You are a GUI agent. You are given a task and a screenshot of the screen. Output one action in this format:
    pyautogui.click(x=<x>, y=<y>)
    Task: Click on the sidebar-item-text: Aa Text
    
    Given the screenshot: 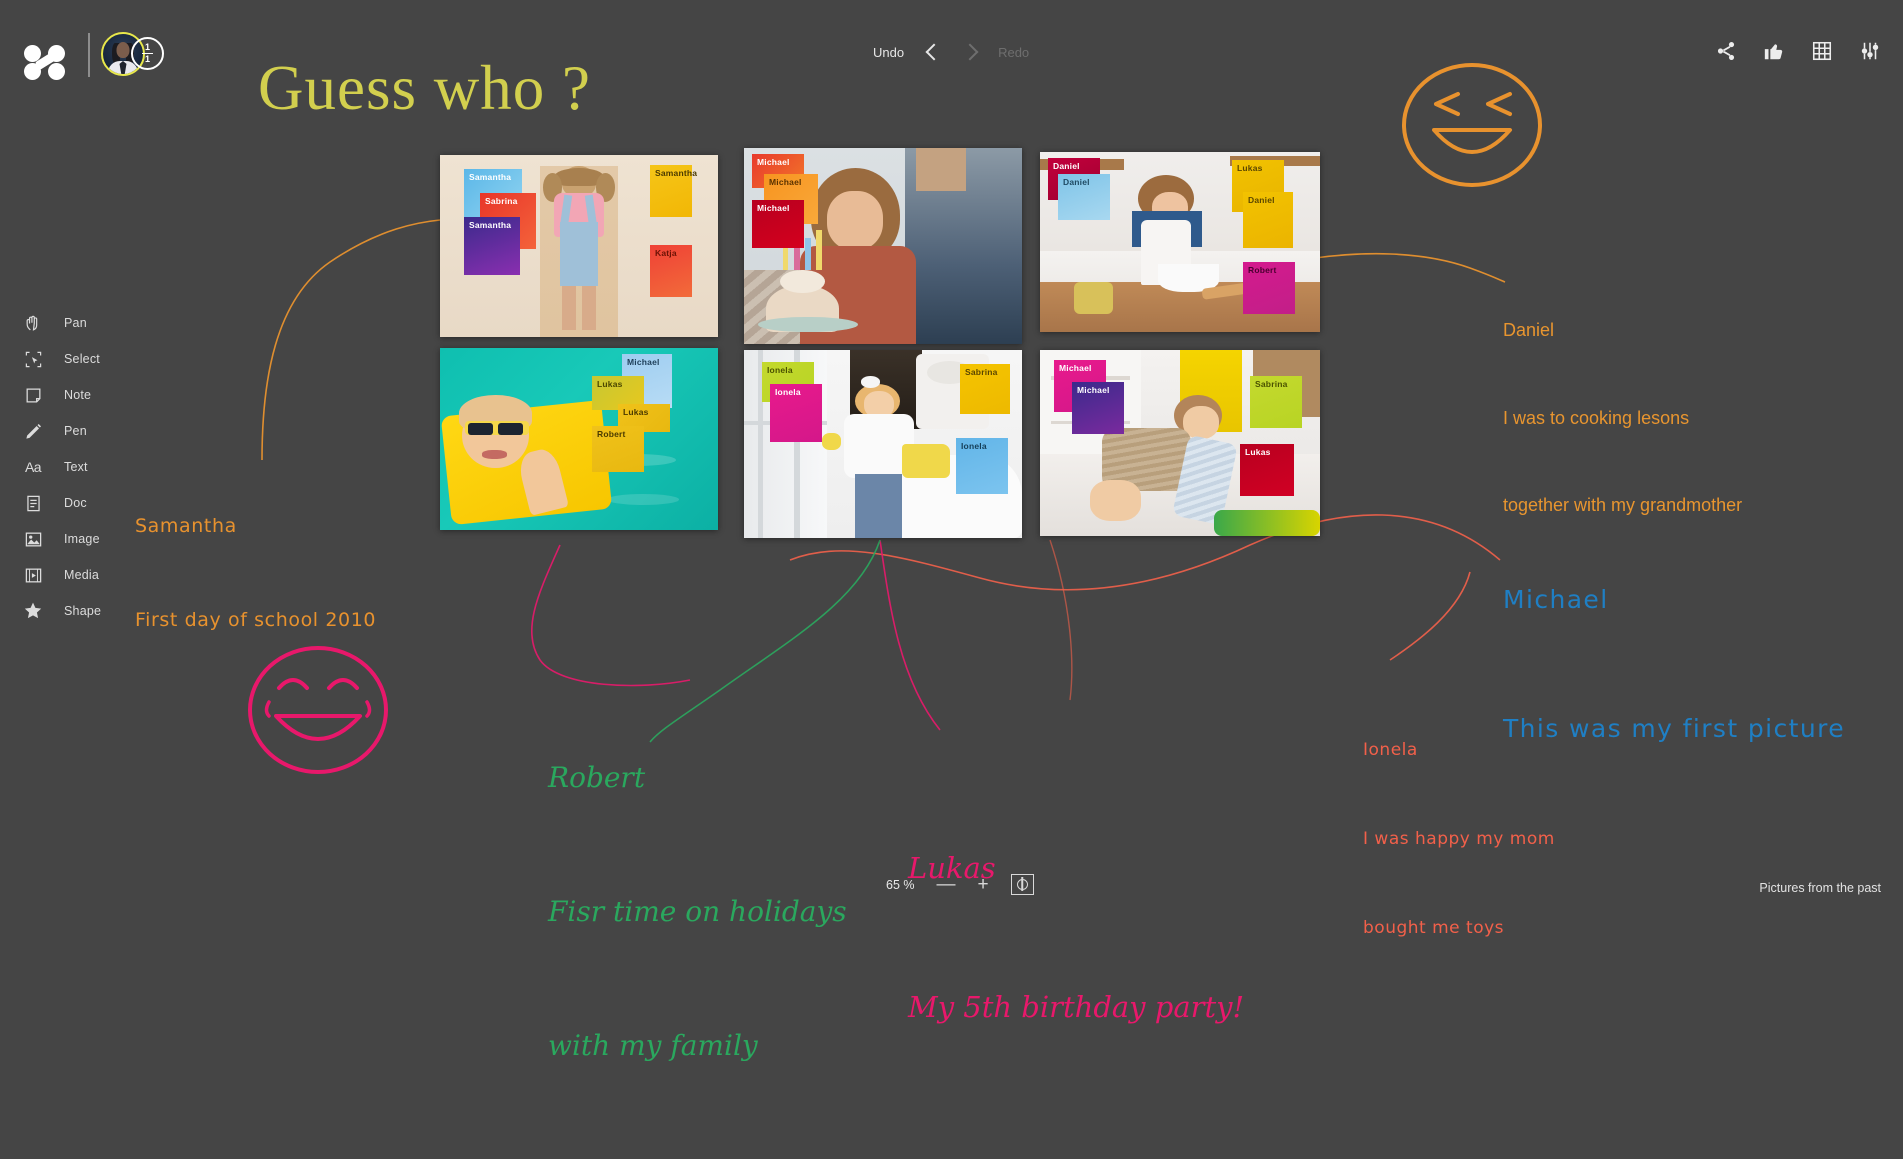 What is the action you would take?
    pyautogui.click(x=77, y=467)
    